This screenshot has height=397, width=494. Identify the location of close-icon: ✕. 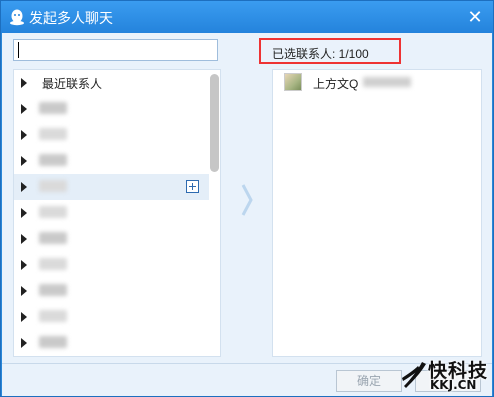
(475, 17).